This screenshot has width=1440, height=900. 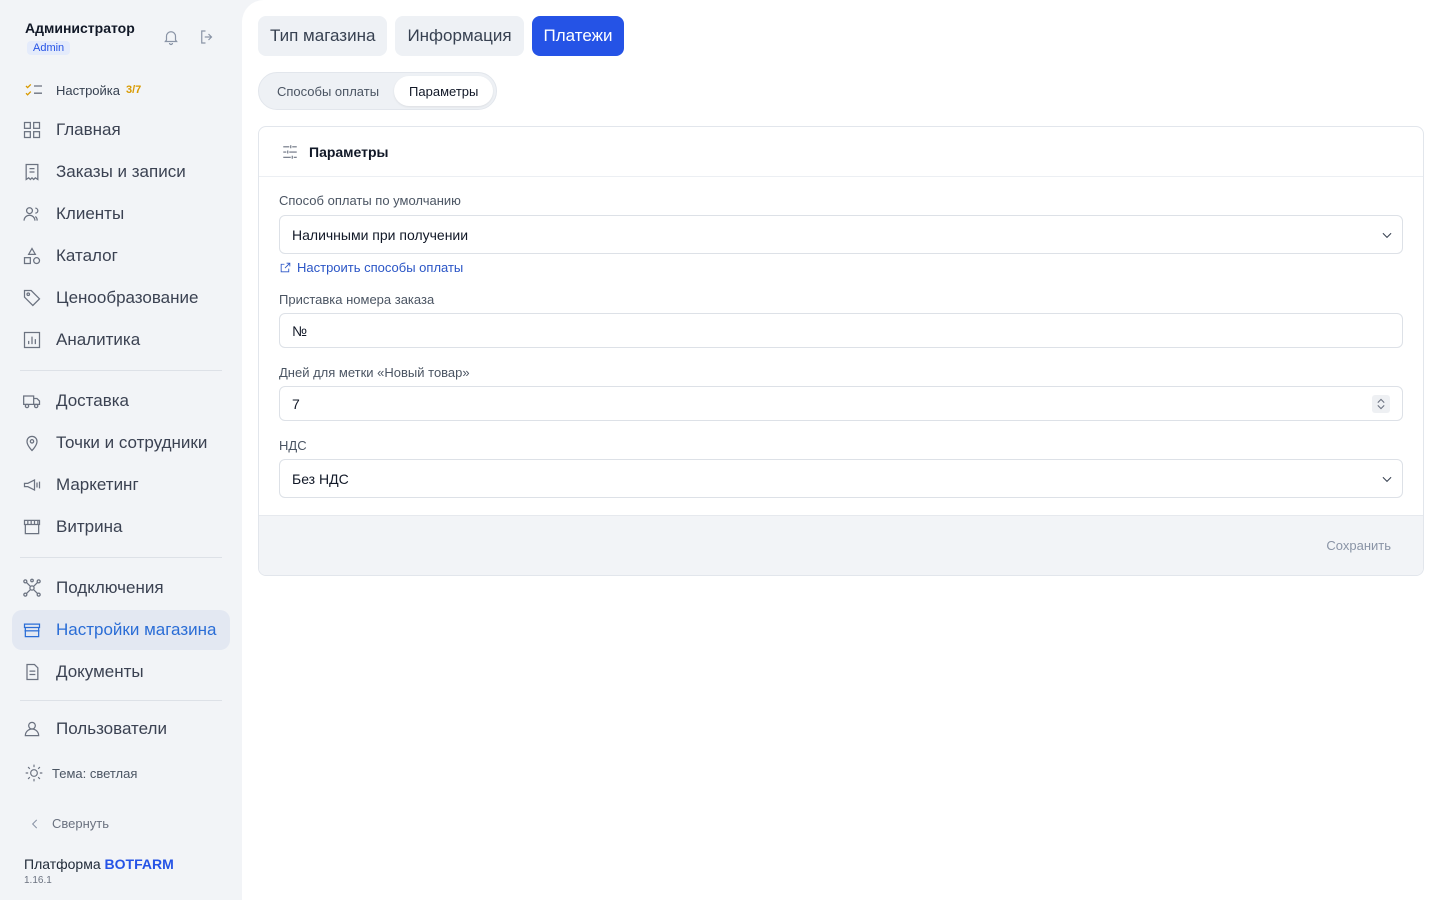 I want to click on storefront-icon, so click(x=32, y=527).